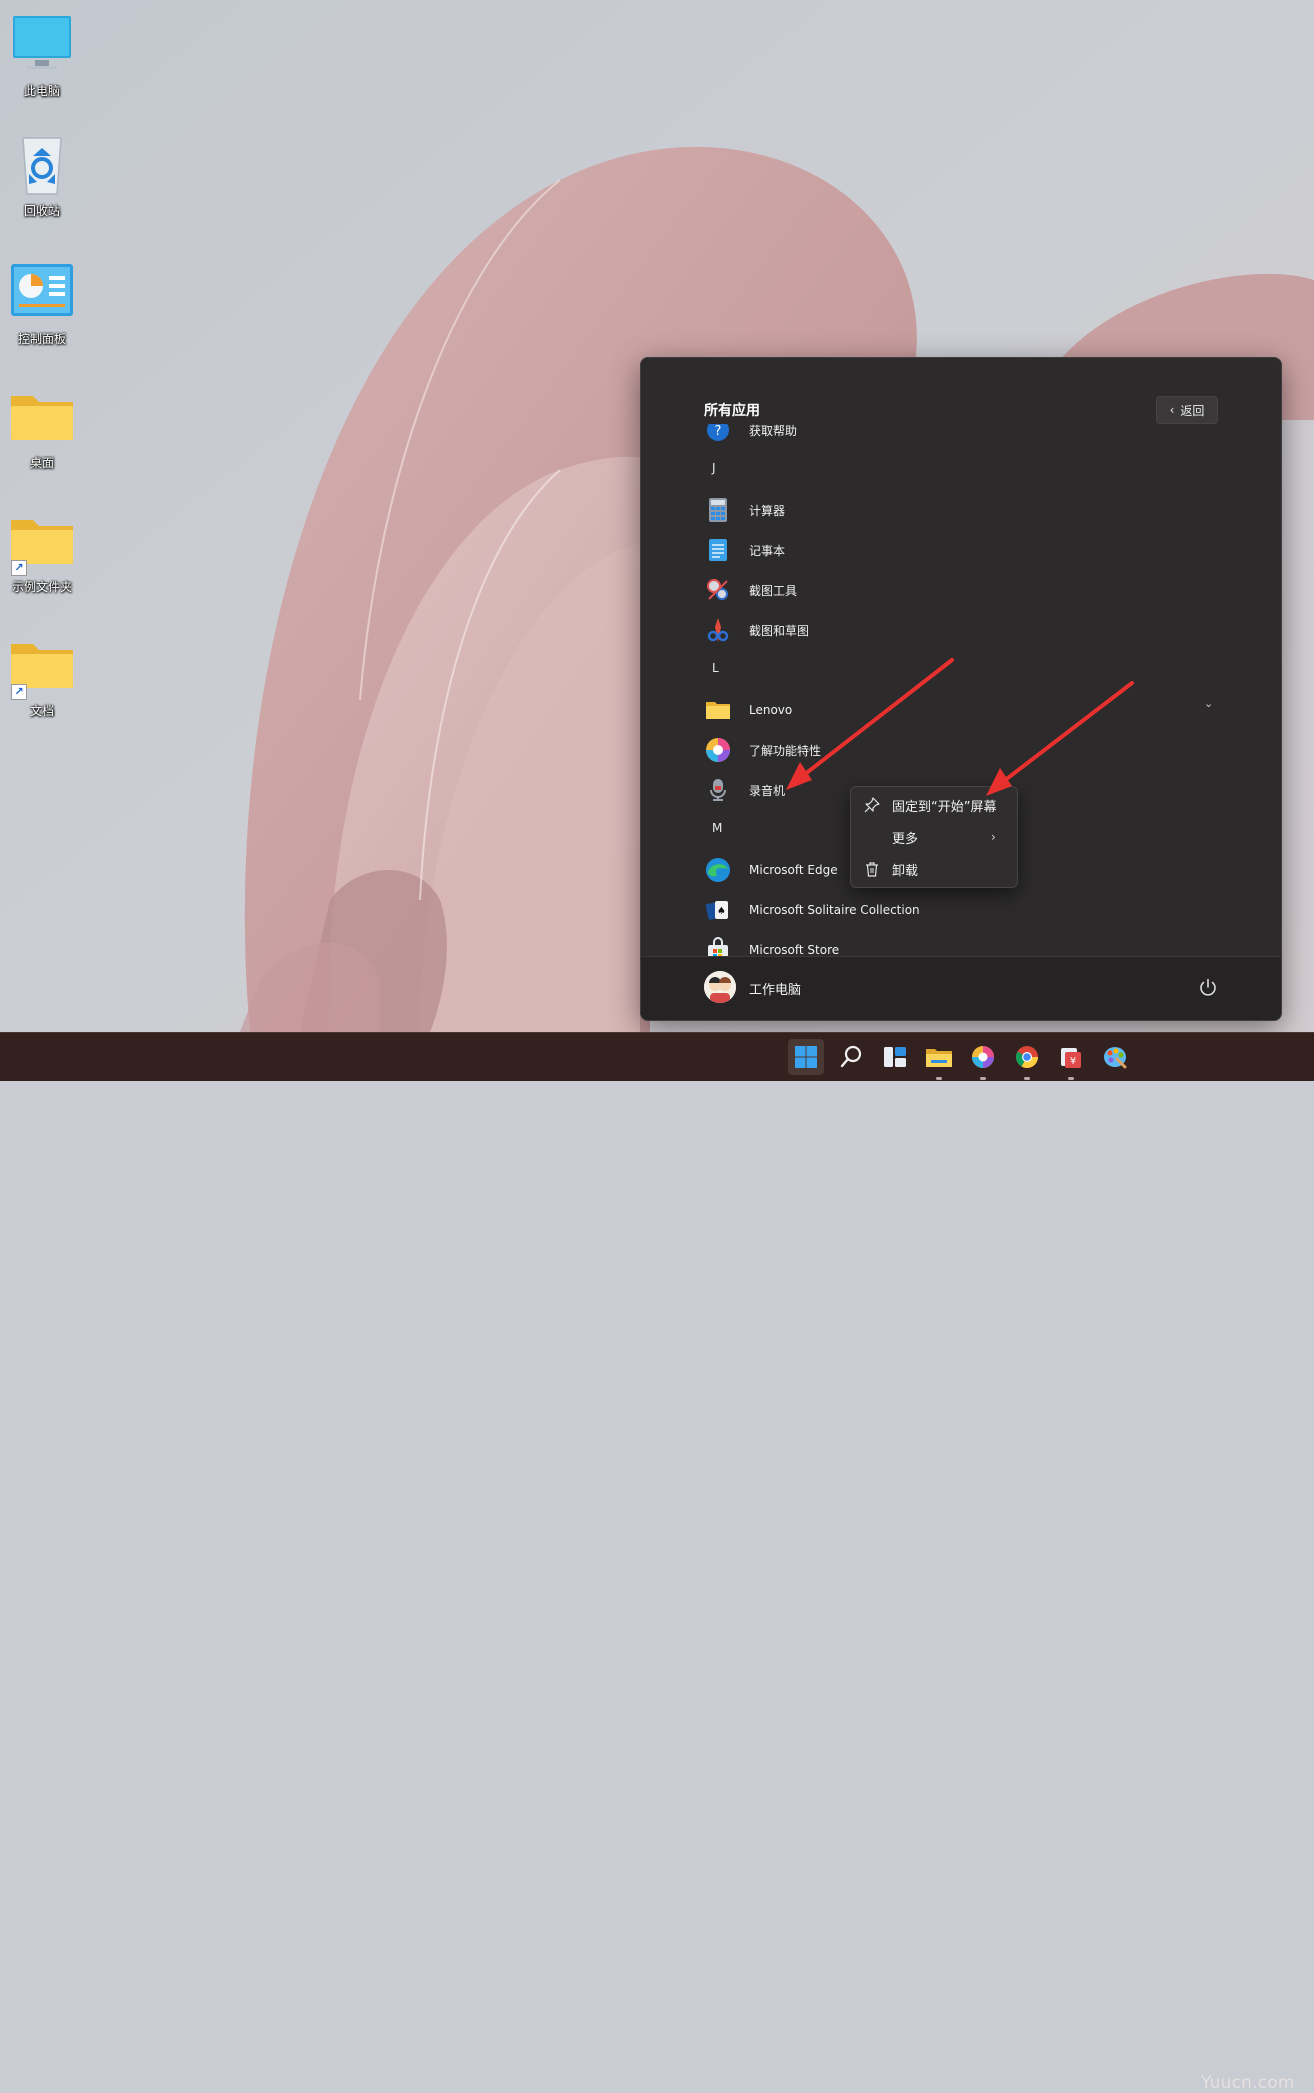 The height and width of the screenshot is (2093, 1314). What do you see at coordinates (961, 630) in the screenshot?
I see `app-item-snip-sketch: 截图和草图` at bounding box center [961, 630].